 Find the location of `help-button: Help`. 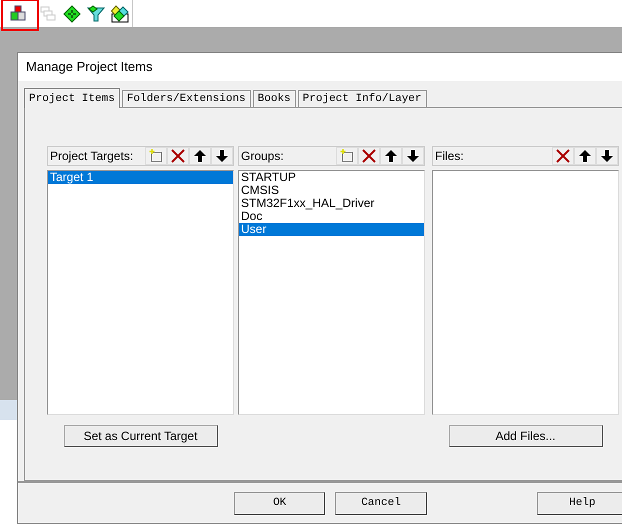

help-button: Help is located at coordinates (579, 503).